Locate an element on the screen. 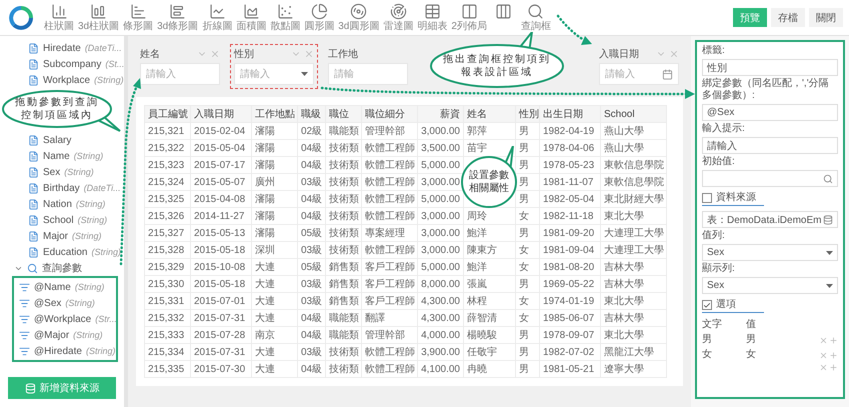 This screenshot has height=407, width=849. column-header: 工作地點 is located at coordinates (275, 114).